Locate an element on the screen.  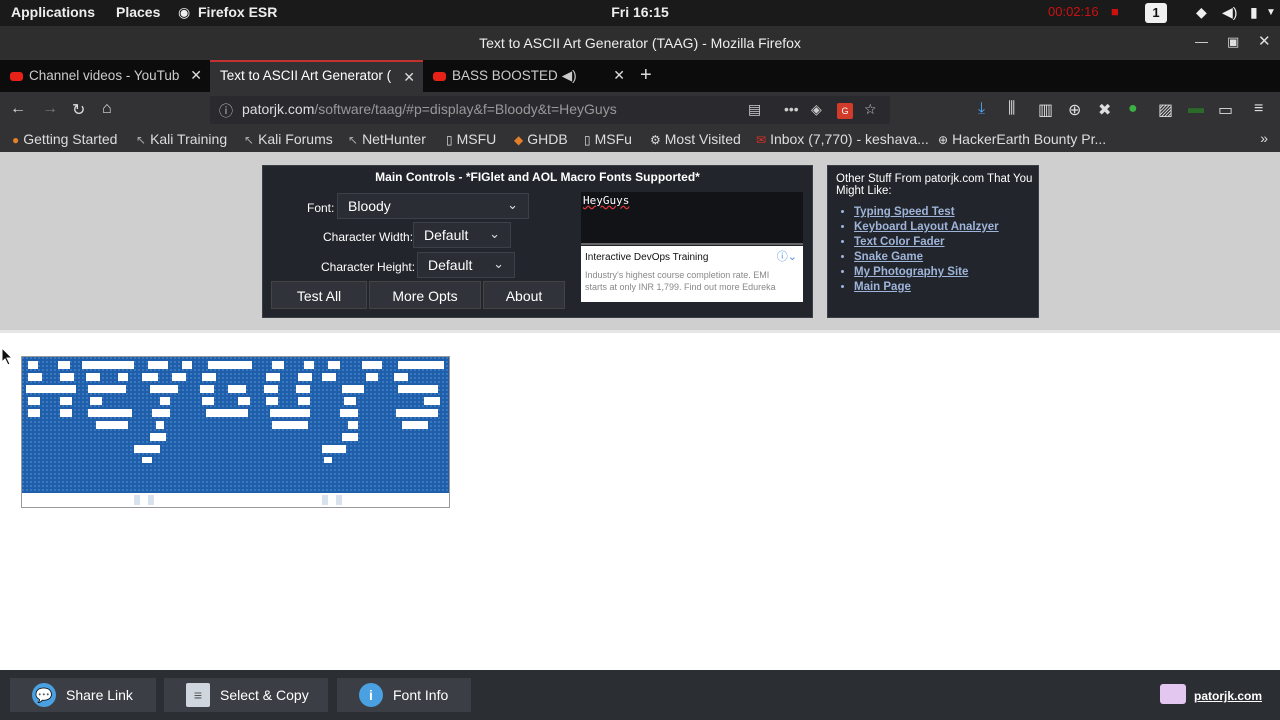
maximize-icon: ▣ is located at coordinates (1233, 42).